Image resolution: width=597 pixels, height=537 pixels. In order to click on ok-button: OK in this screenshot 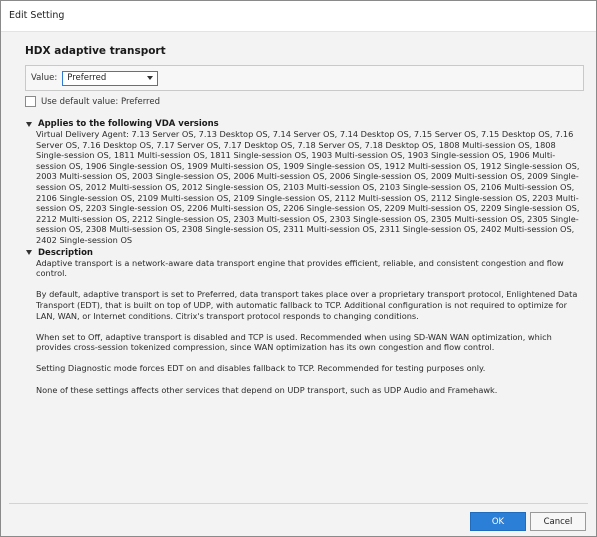, I will do `click(498, 521)`.